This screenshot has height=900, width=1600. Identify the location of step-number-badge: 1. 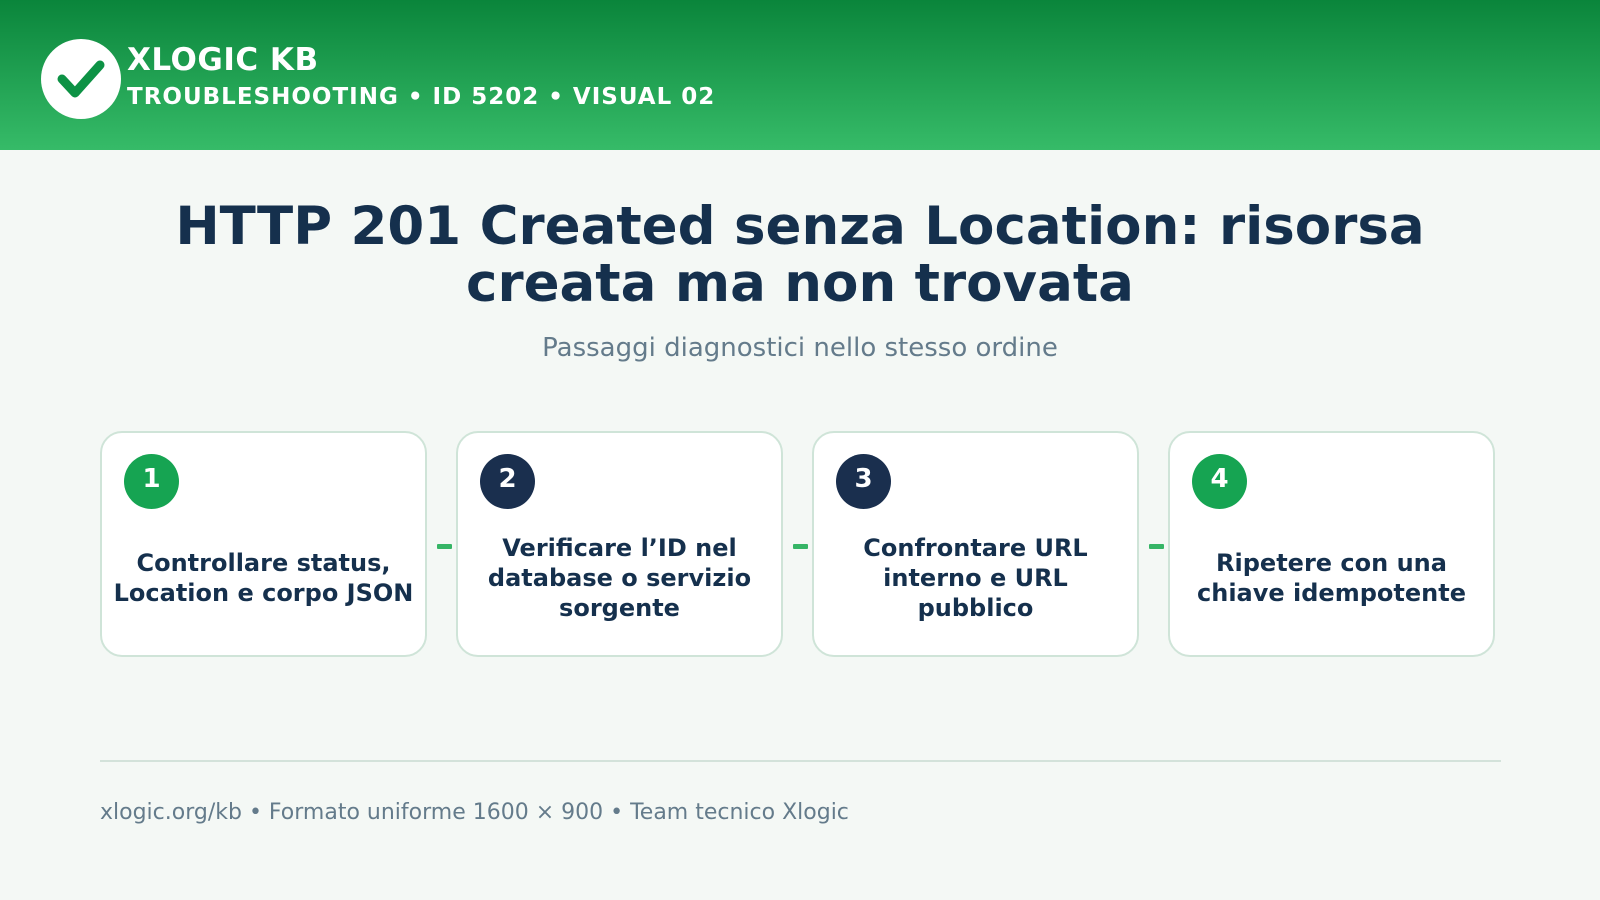
(151, 481).